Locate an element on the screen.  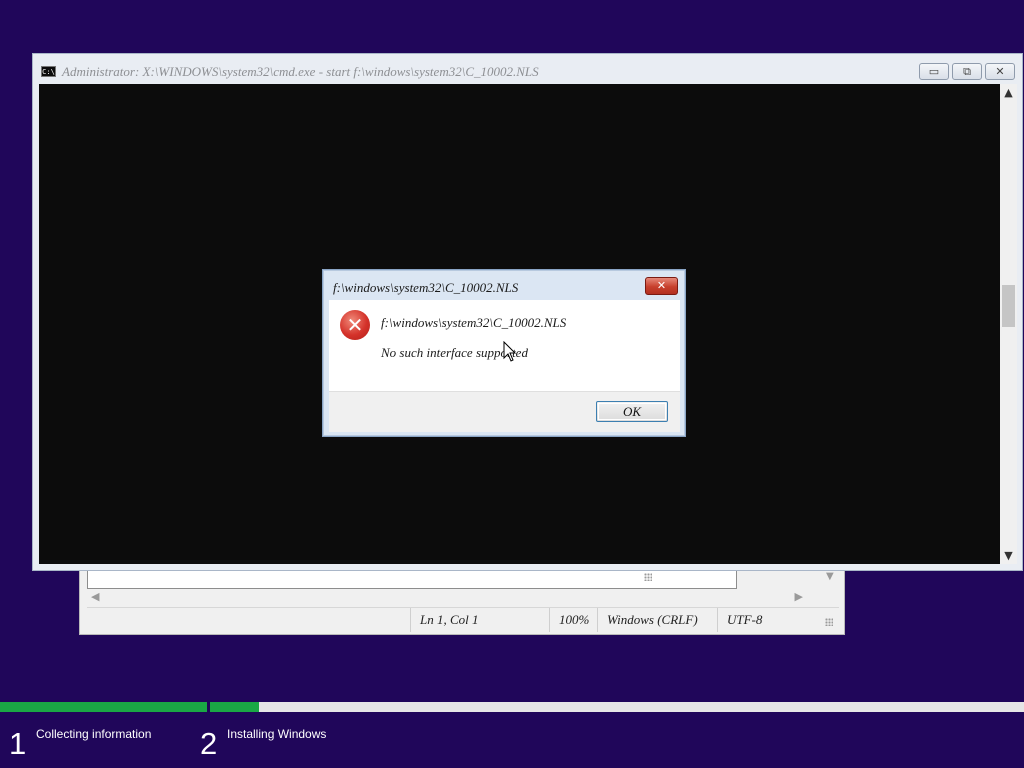
ok-button: OK is located at coordinates (632, 411).